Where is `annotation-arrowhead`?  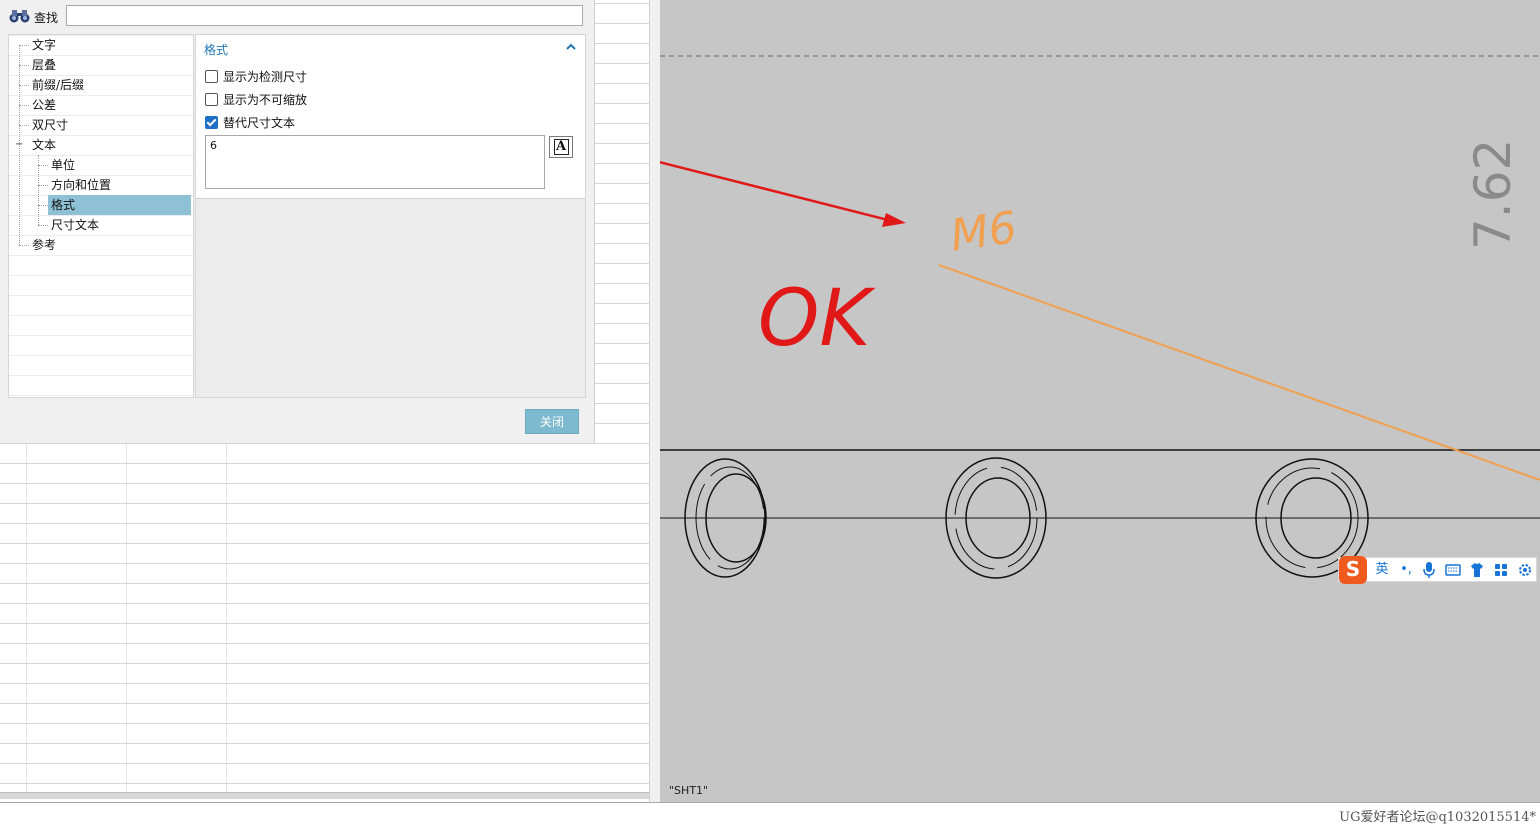
annotation-arrowhead is located at coordinates (894, 220).